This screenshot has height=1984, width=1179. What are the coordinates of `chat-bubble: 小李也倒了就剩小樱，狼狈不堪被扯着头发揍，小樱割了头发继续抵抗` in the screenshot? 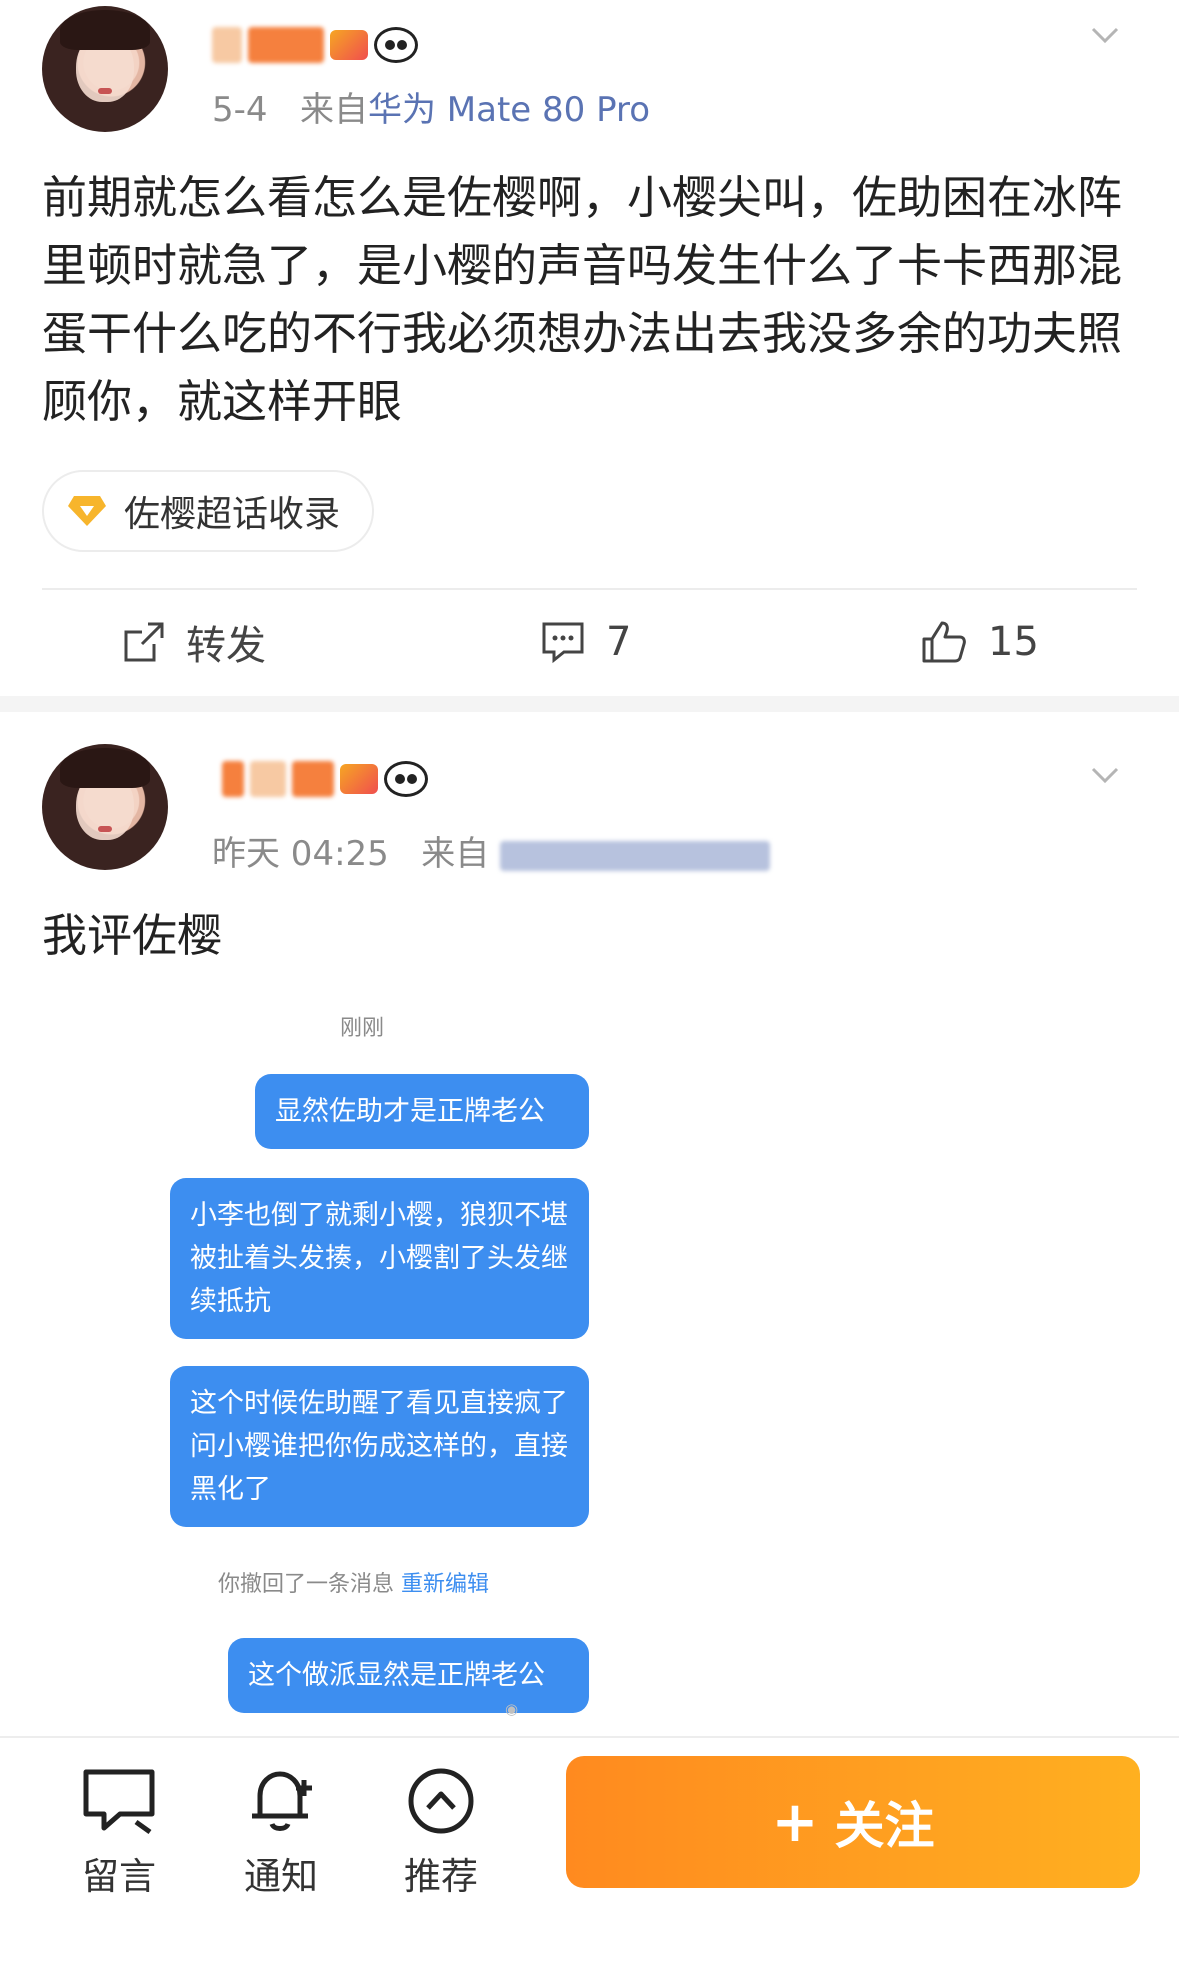 It's located at (379, 1258).